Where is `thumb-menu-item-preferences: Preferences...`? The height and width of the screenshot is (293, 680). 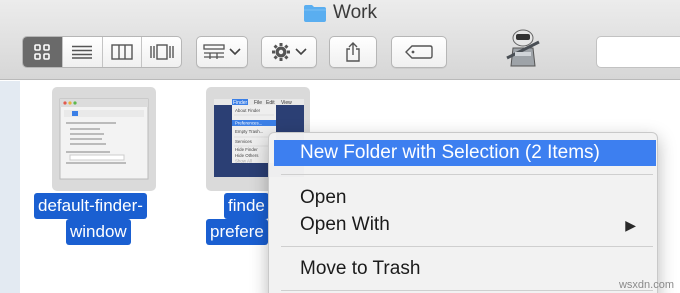
thumb-menu-item-preferences: Preferences... is located at coordinates (248, 123).